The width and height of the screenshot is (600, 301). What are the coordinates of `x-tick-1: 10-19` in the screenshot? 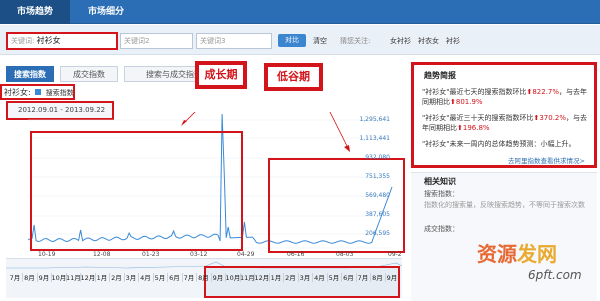 It's located at (47, 254).